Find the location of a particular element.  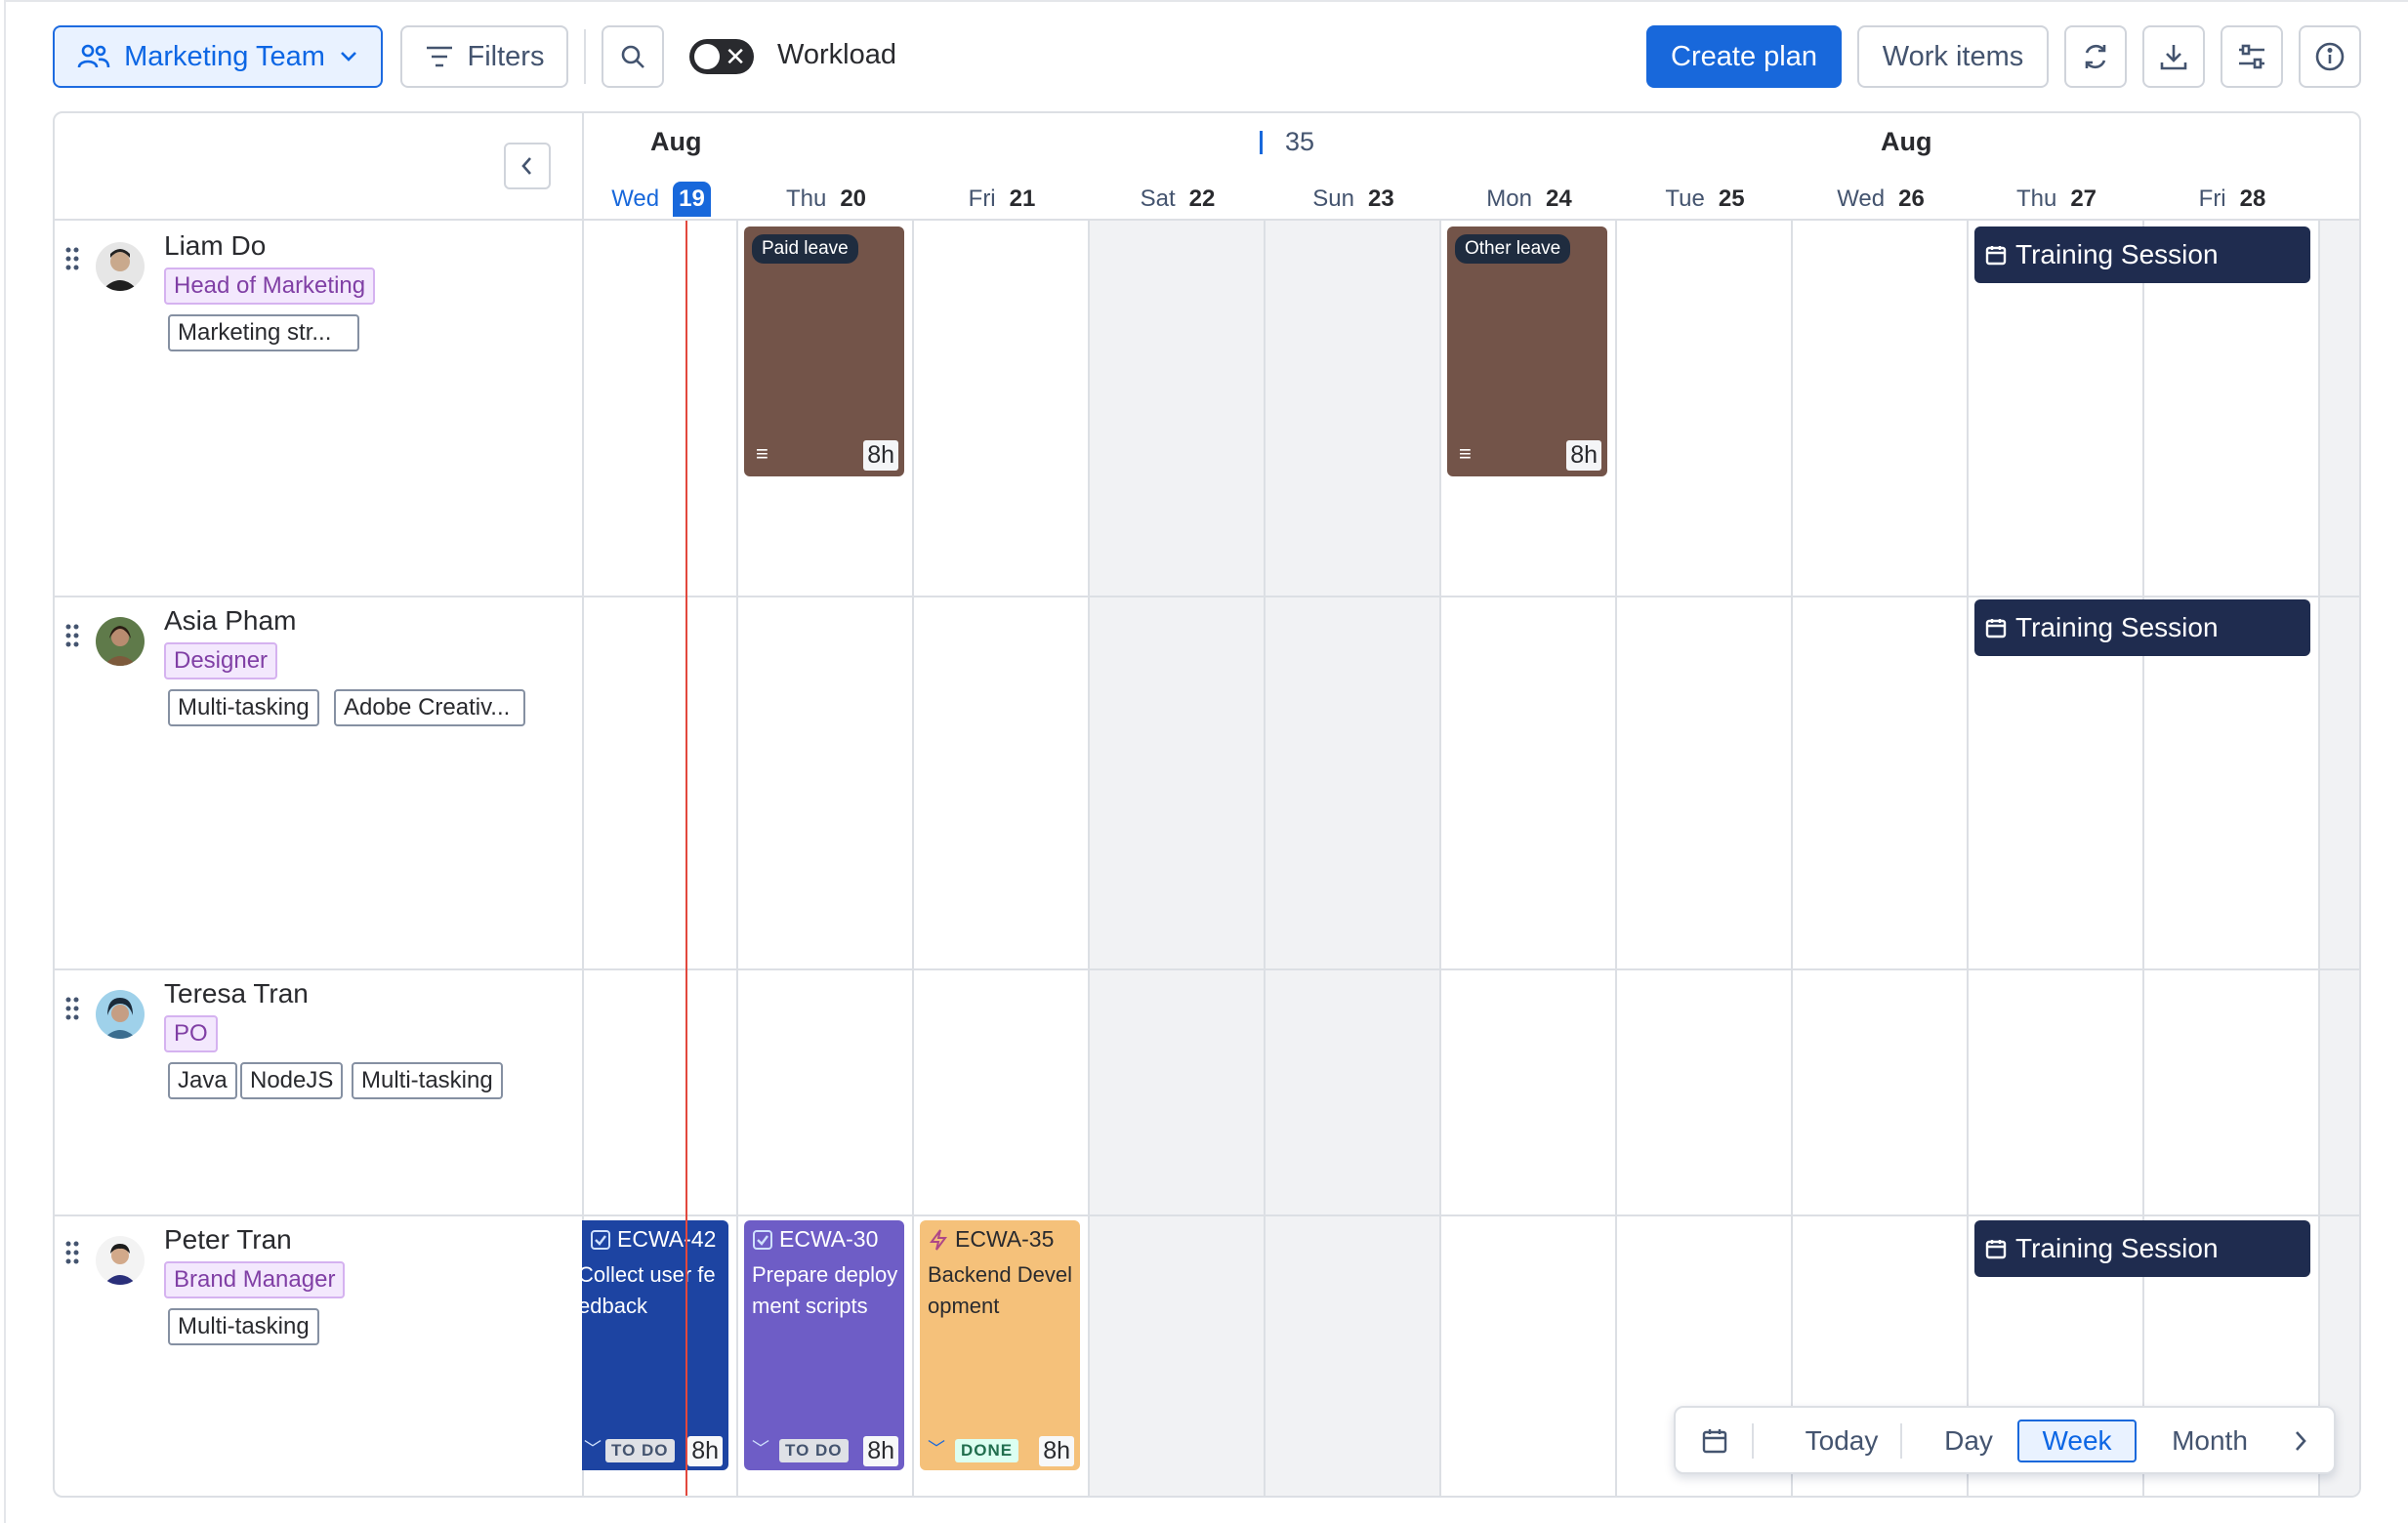

role-badge: Brand Manager is located at coordinates (255, 1279).